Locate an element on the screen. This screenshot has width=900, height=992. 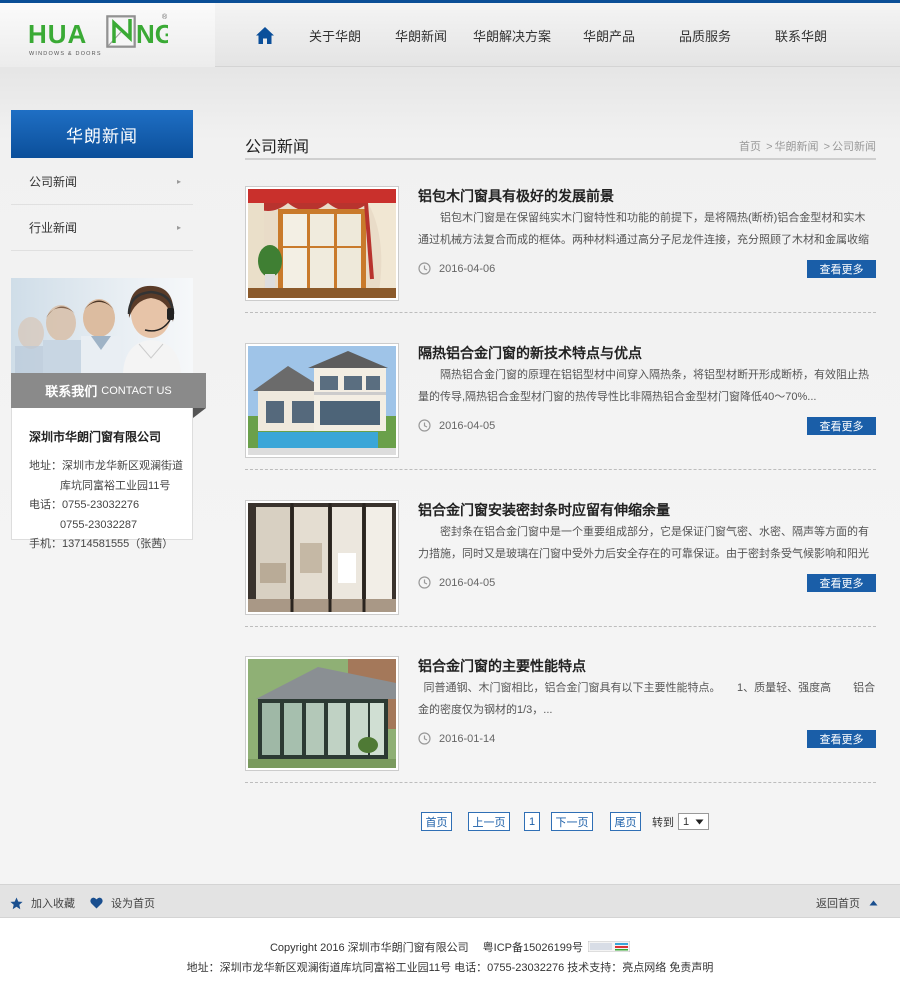
logo-text-left: HUA is located at coordinates (57, 34).